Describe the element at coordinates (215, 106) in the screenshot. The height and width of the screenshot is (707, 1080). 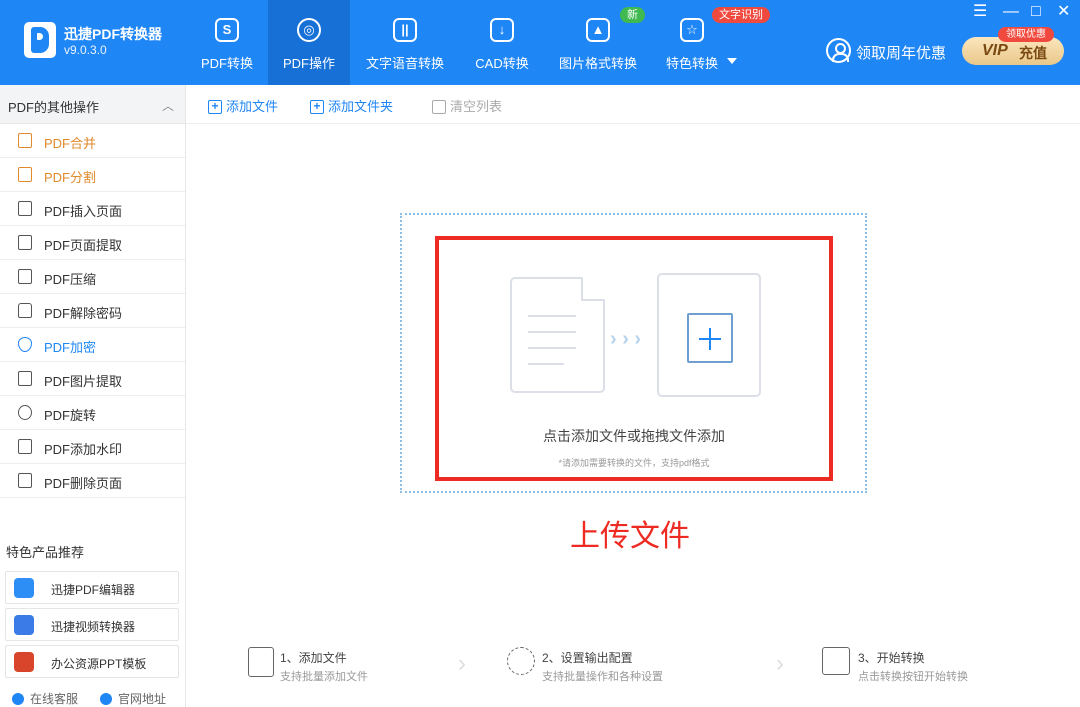
I see `add-file-icon: +` at that location.